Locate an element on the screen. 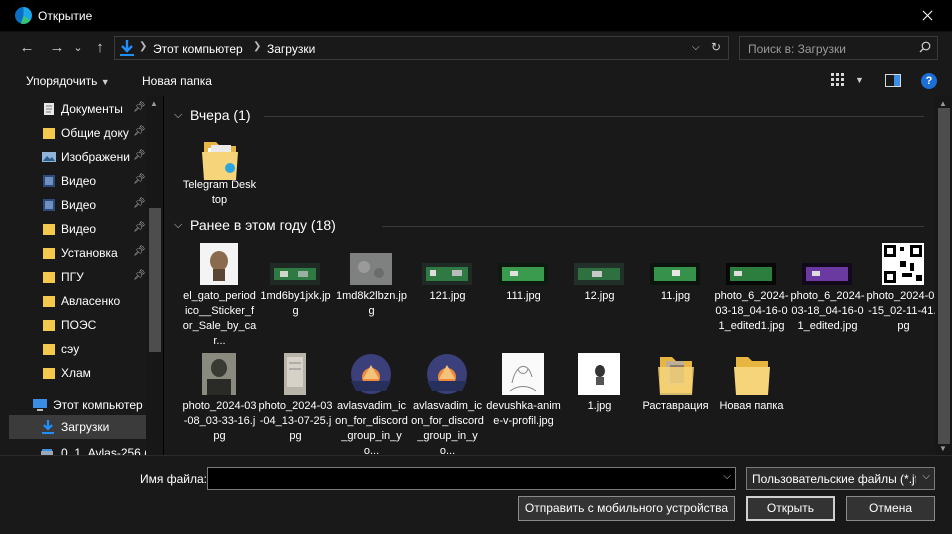 This screenshot has height=534, width=952. sidebar-item-label: Этот компьютер is located at coordinates (98, 405).